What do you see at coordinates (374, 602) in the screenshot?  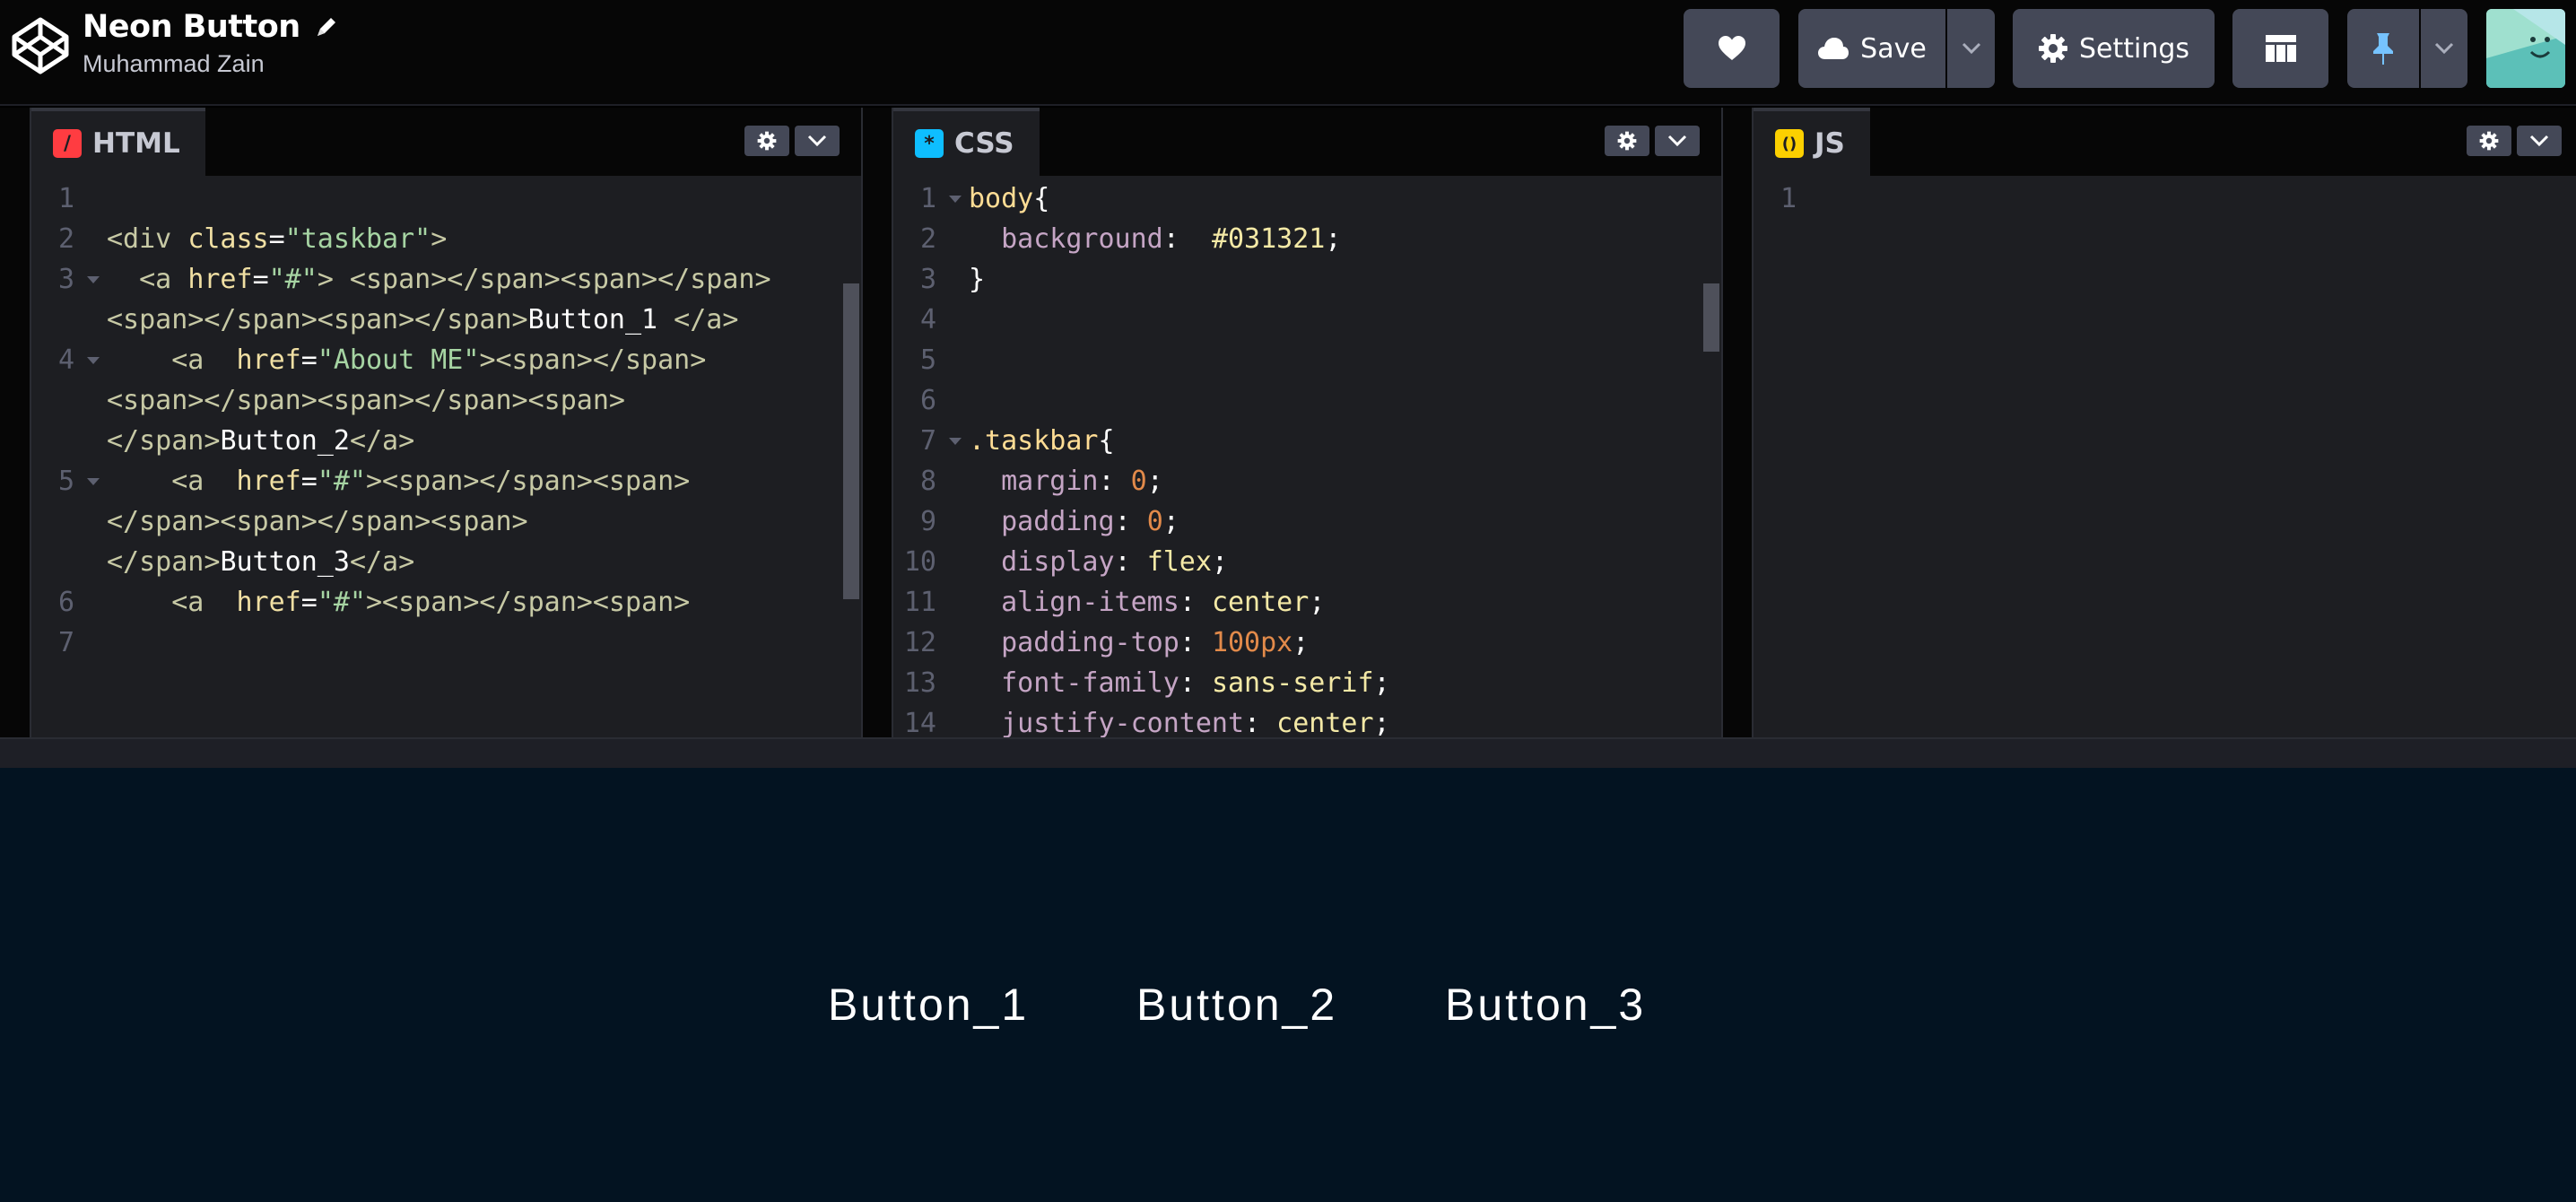 I see `code-line: 6 <a href = "#" ><span></span><span>` at bounding box center [374, 602].